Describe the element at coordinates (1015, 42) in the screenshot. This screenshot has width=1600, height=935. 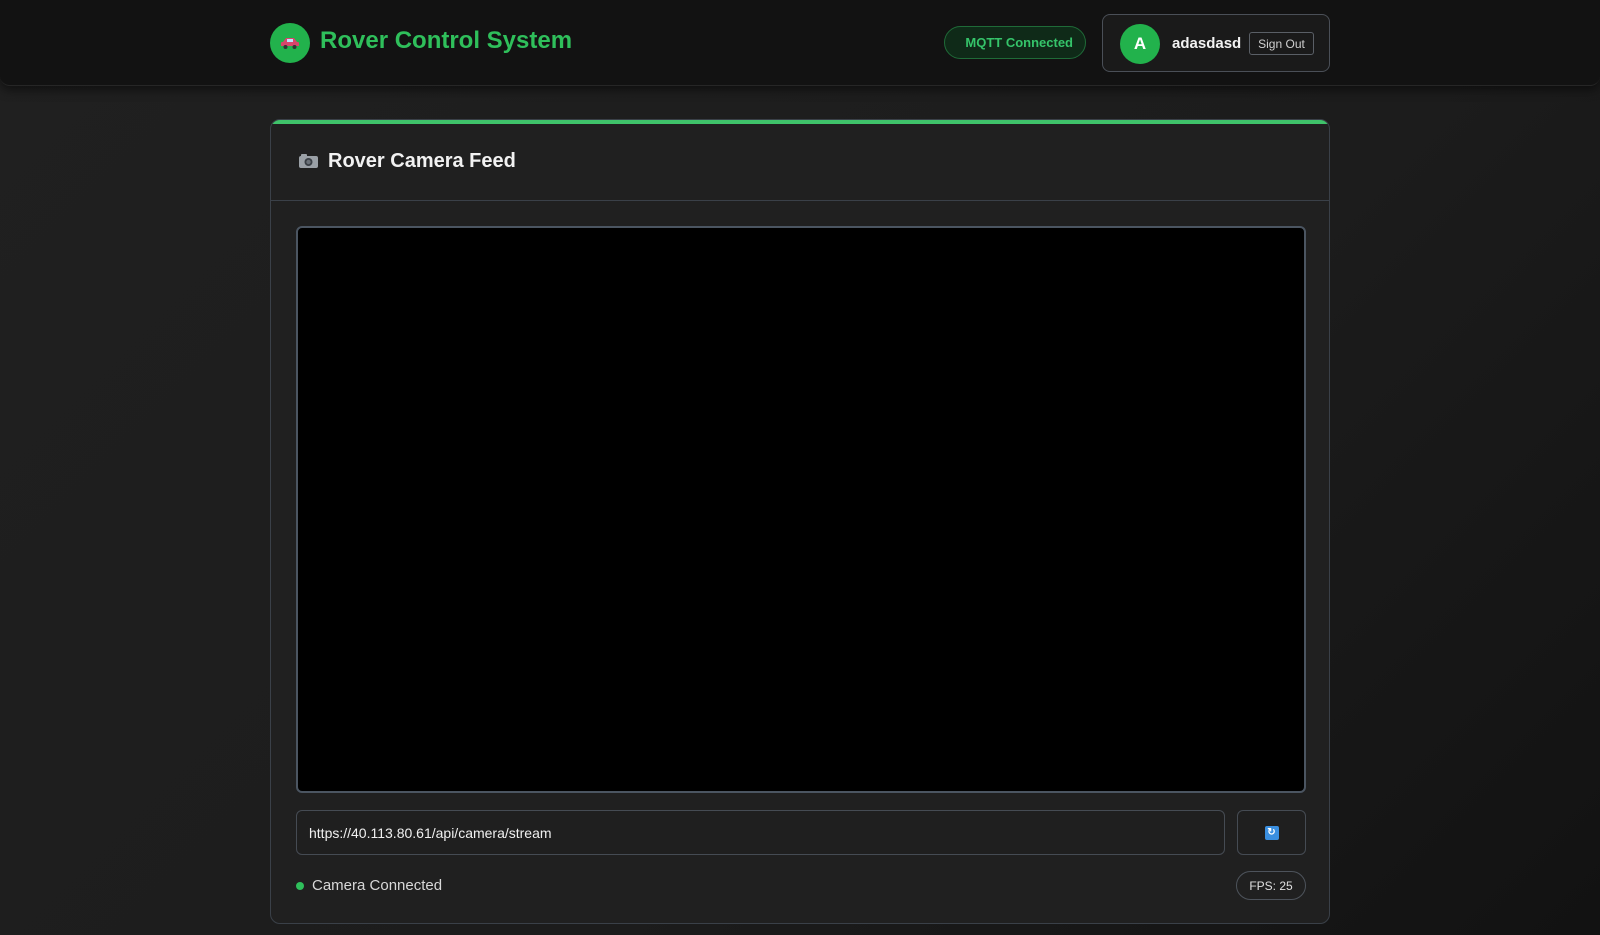
I see `mqtt-status-badge: MQTT Connected` at that location.